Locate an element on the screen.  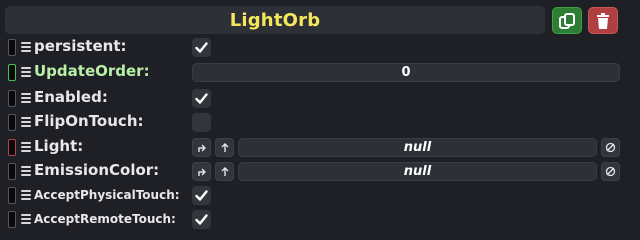
field-label: FlipOnTouch: is located at coordinates (89, 121).